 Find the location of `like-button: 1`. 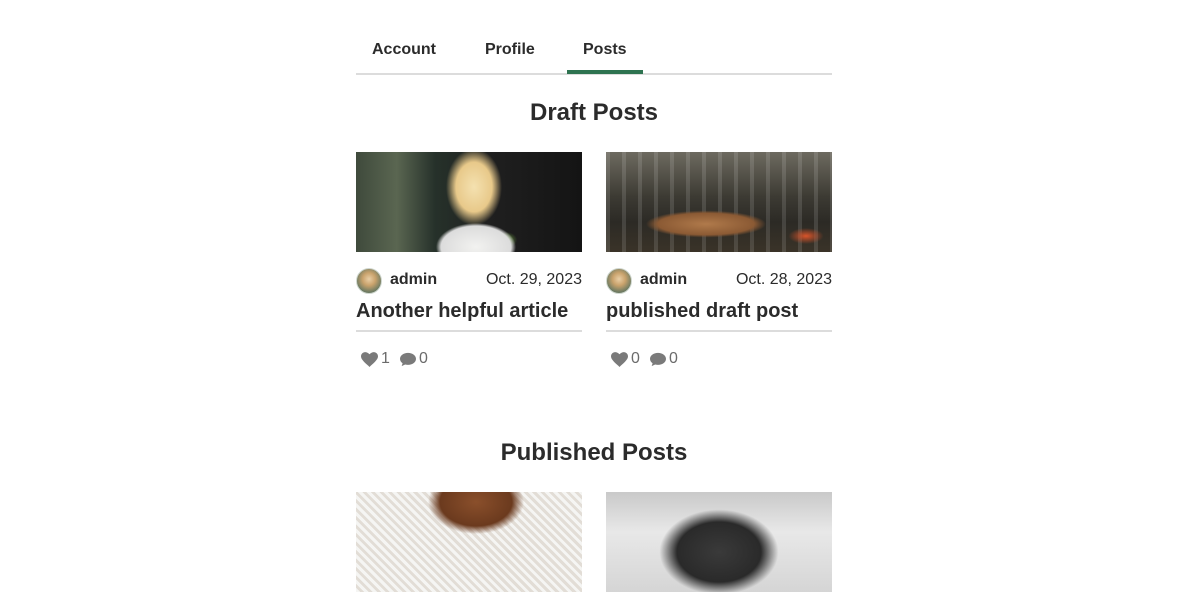

like-button: 1 is located at coordinates (375, 359).